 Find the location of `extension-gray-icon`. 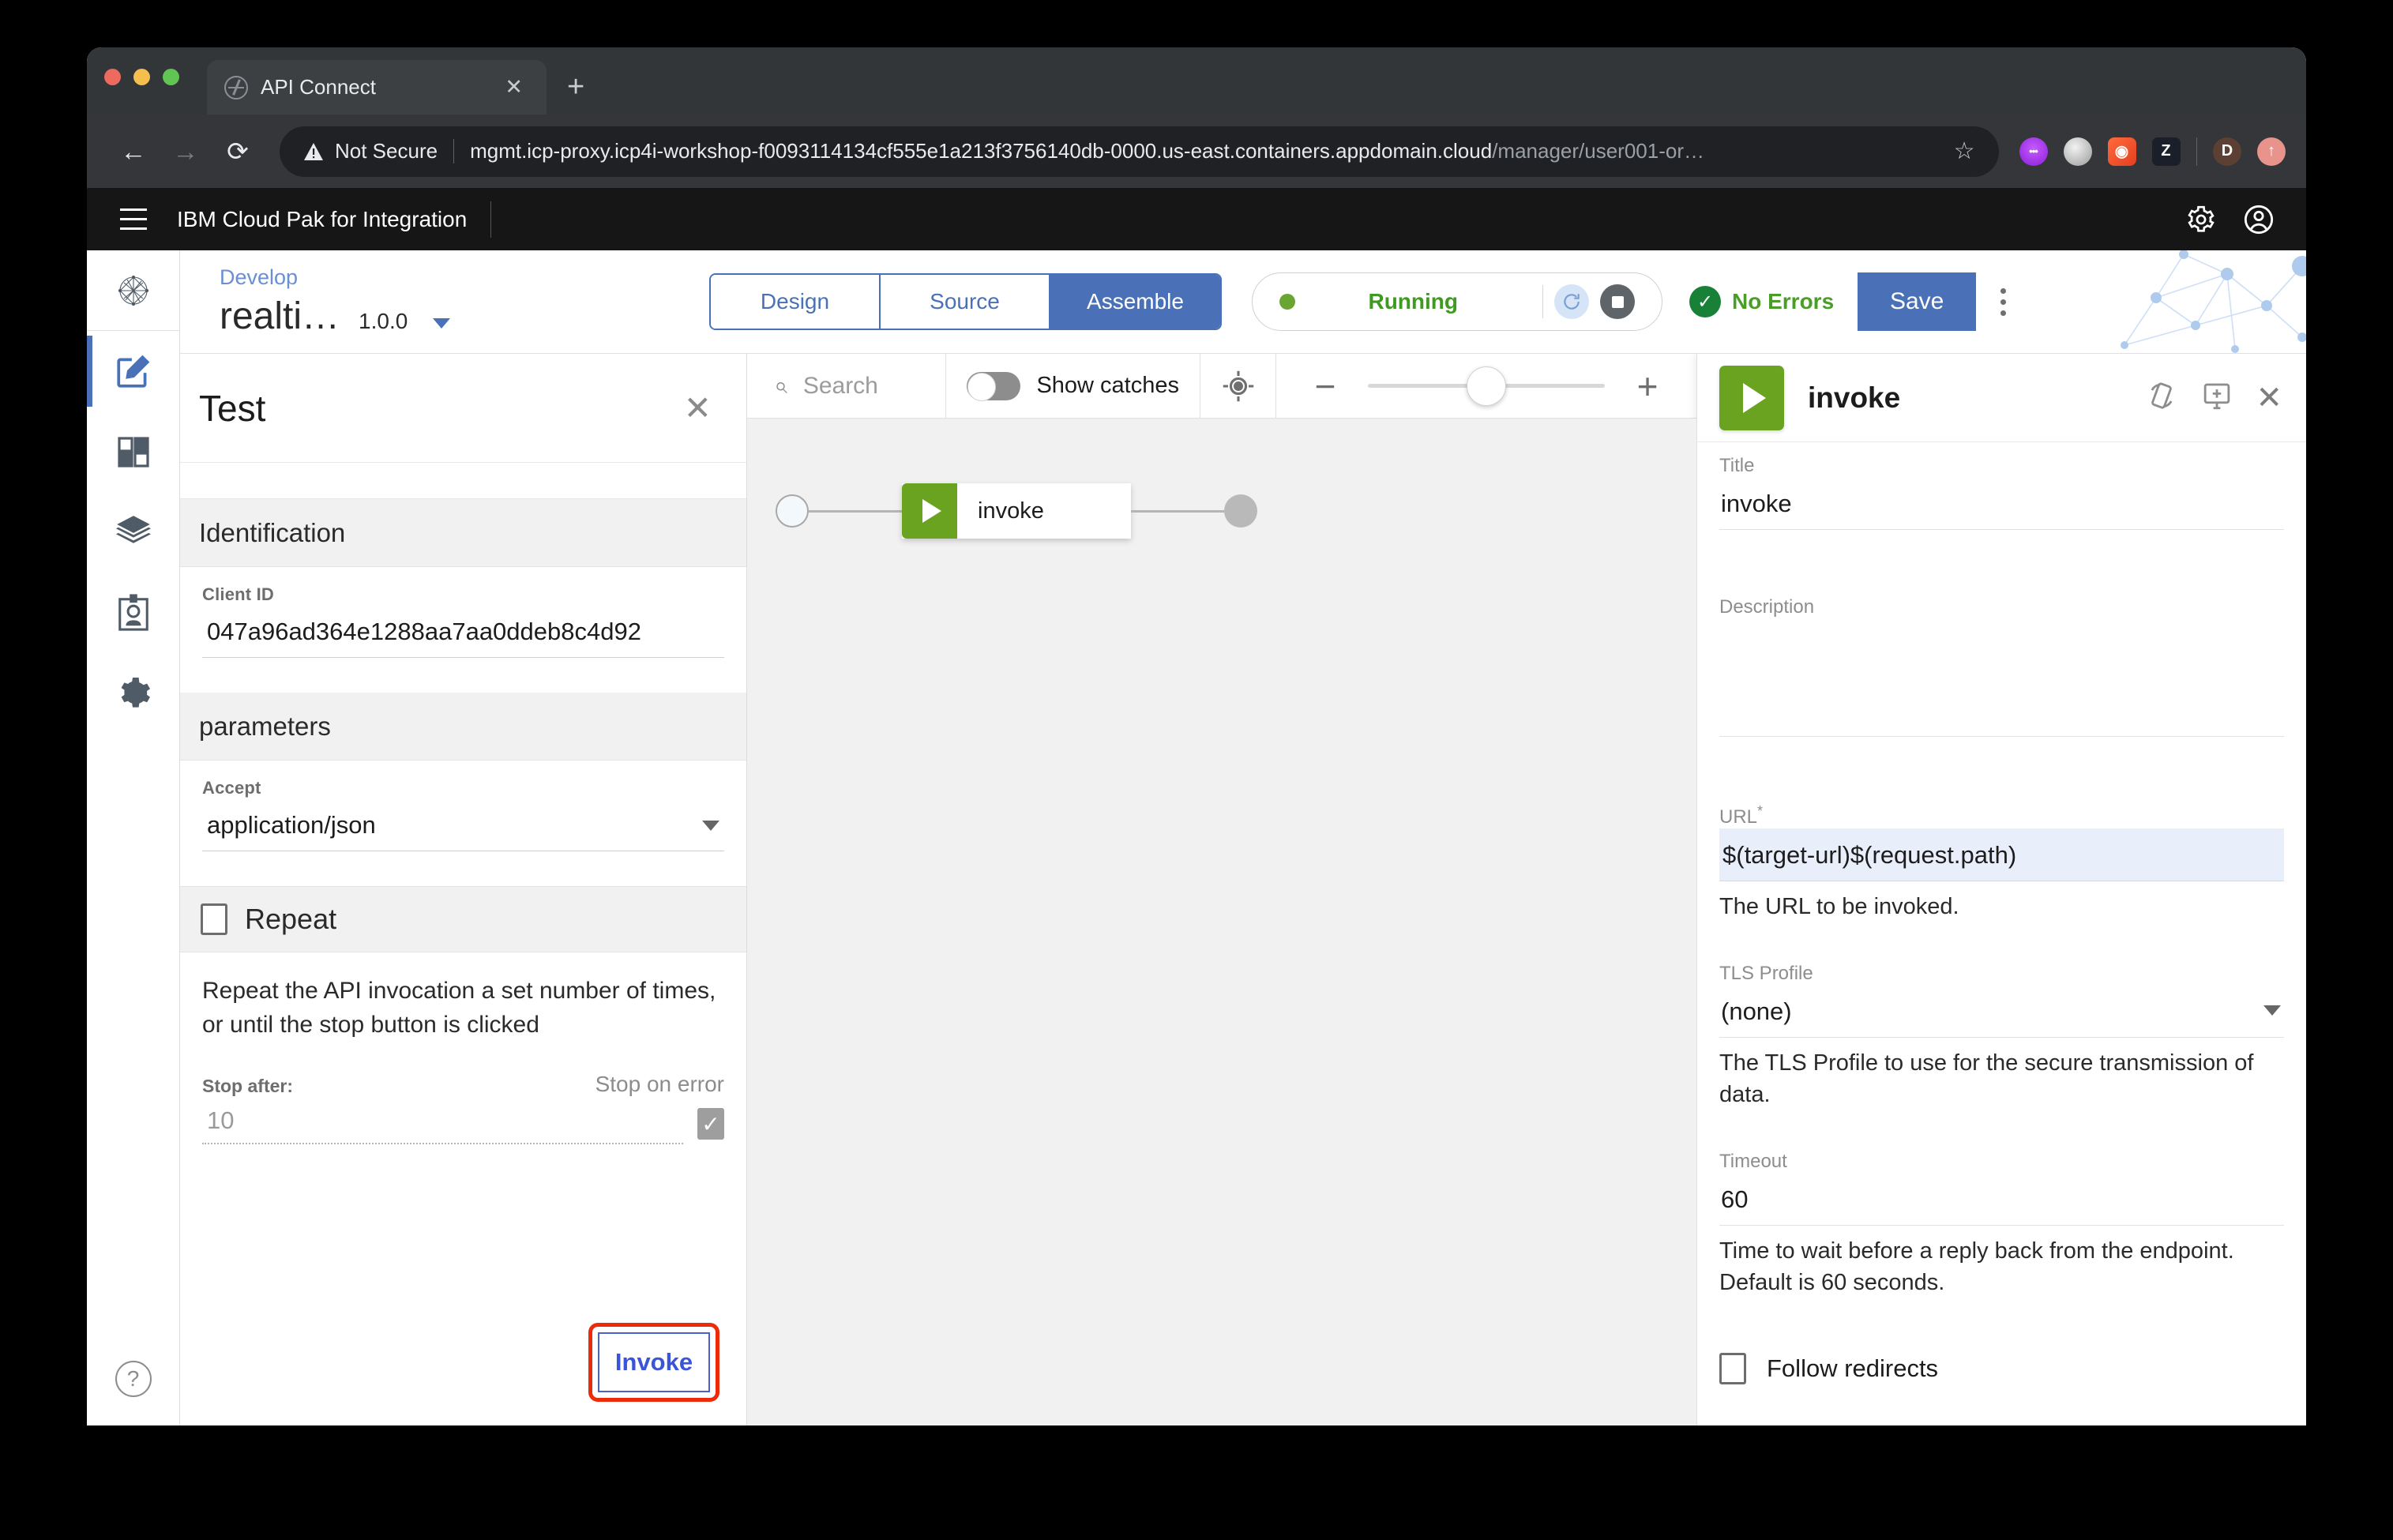

extension-gray-icon is located at coordinates (2077, 151).